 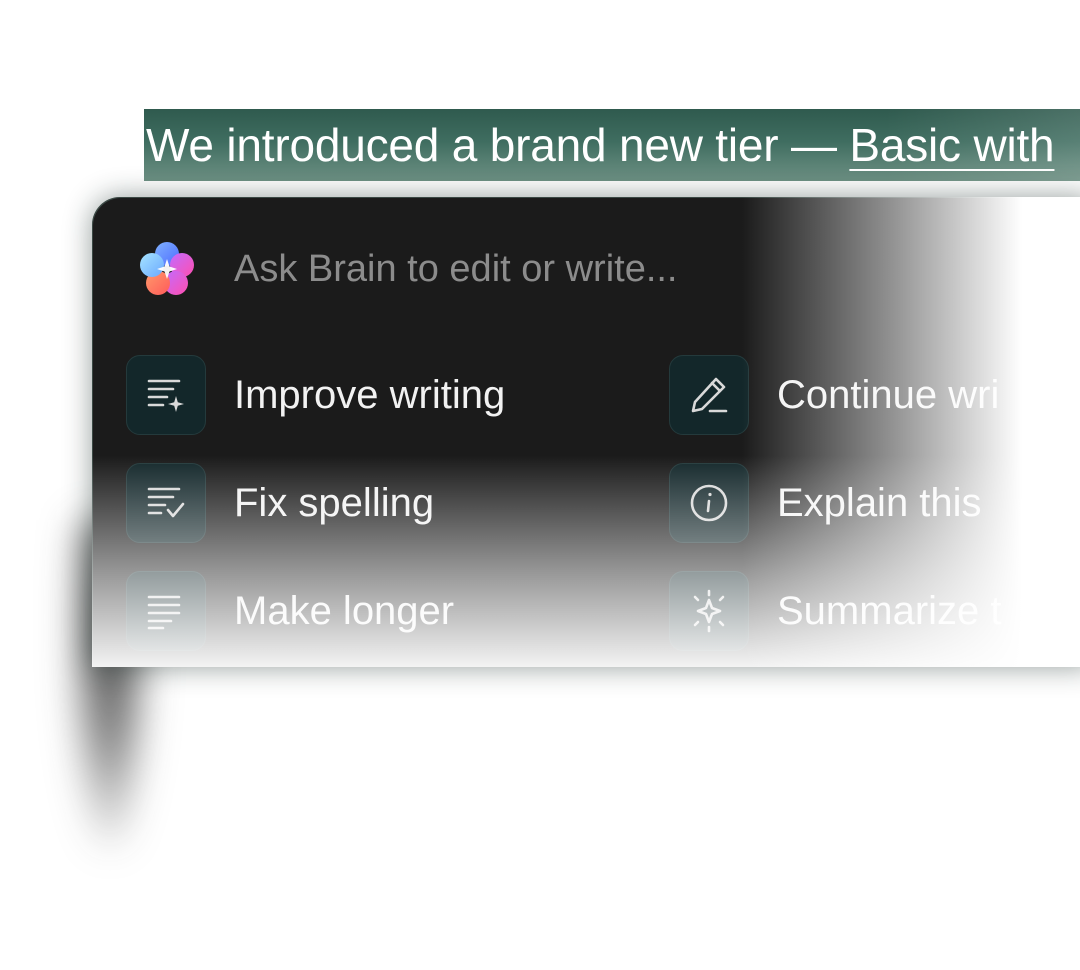 I want to click on spellcheck-icon, so click(x=166, y=503).